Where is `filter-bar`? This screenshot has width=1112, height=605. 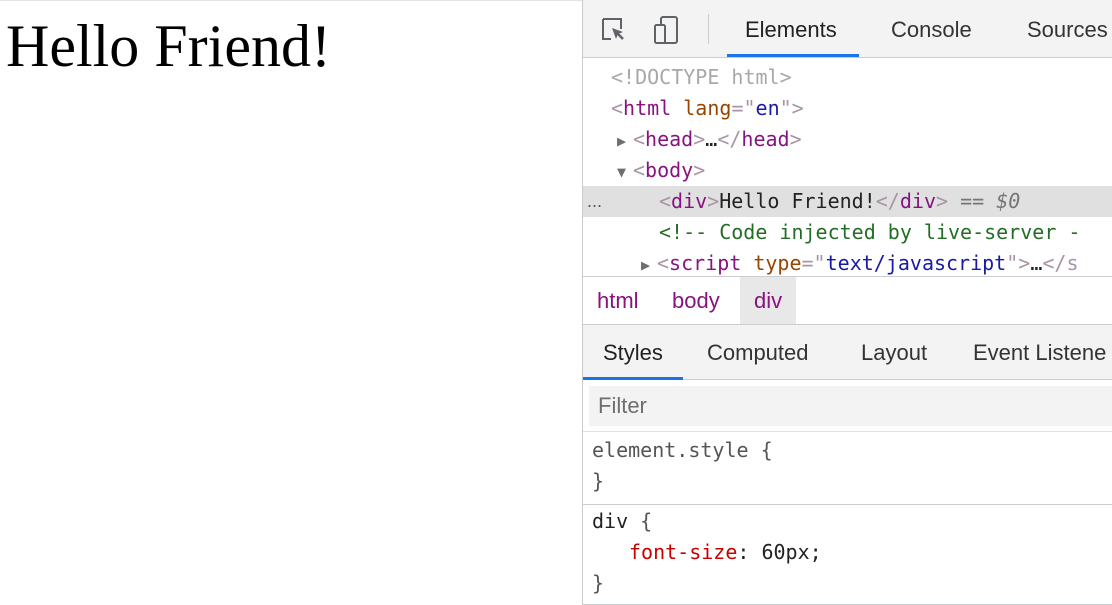
filter-bar is located at coordinates (847, 406).